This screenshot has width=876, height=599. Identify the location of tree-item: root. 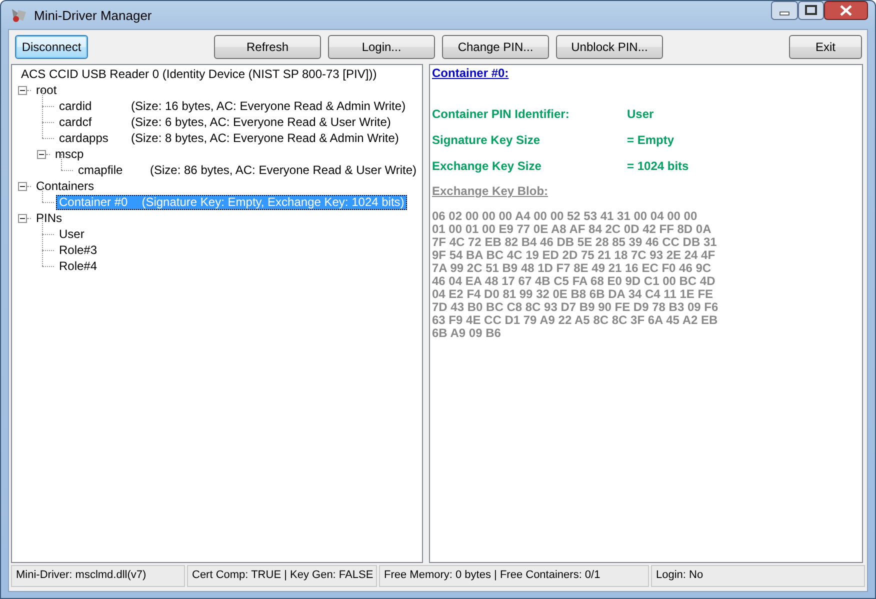
(53, 90).